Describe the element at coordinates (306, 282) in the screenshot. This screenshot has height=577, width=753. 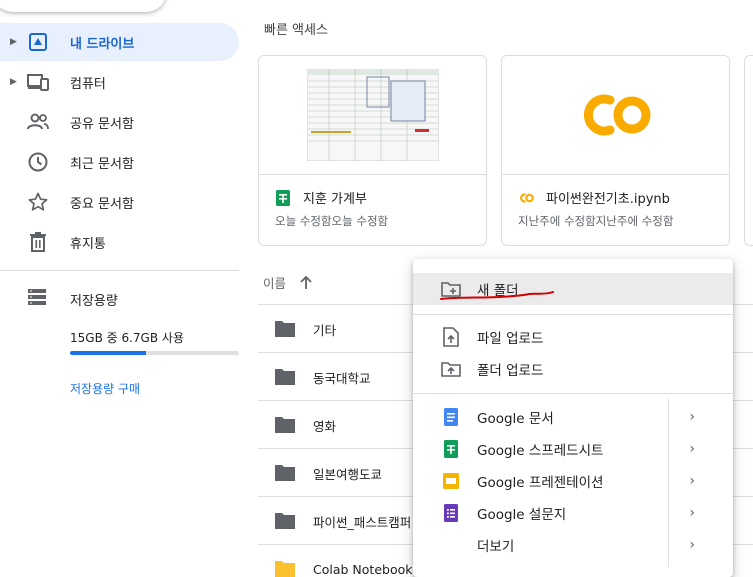
I see `arrow-up-icon` at that location.